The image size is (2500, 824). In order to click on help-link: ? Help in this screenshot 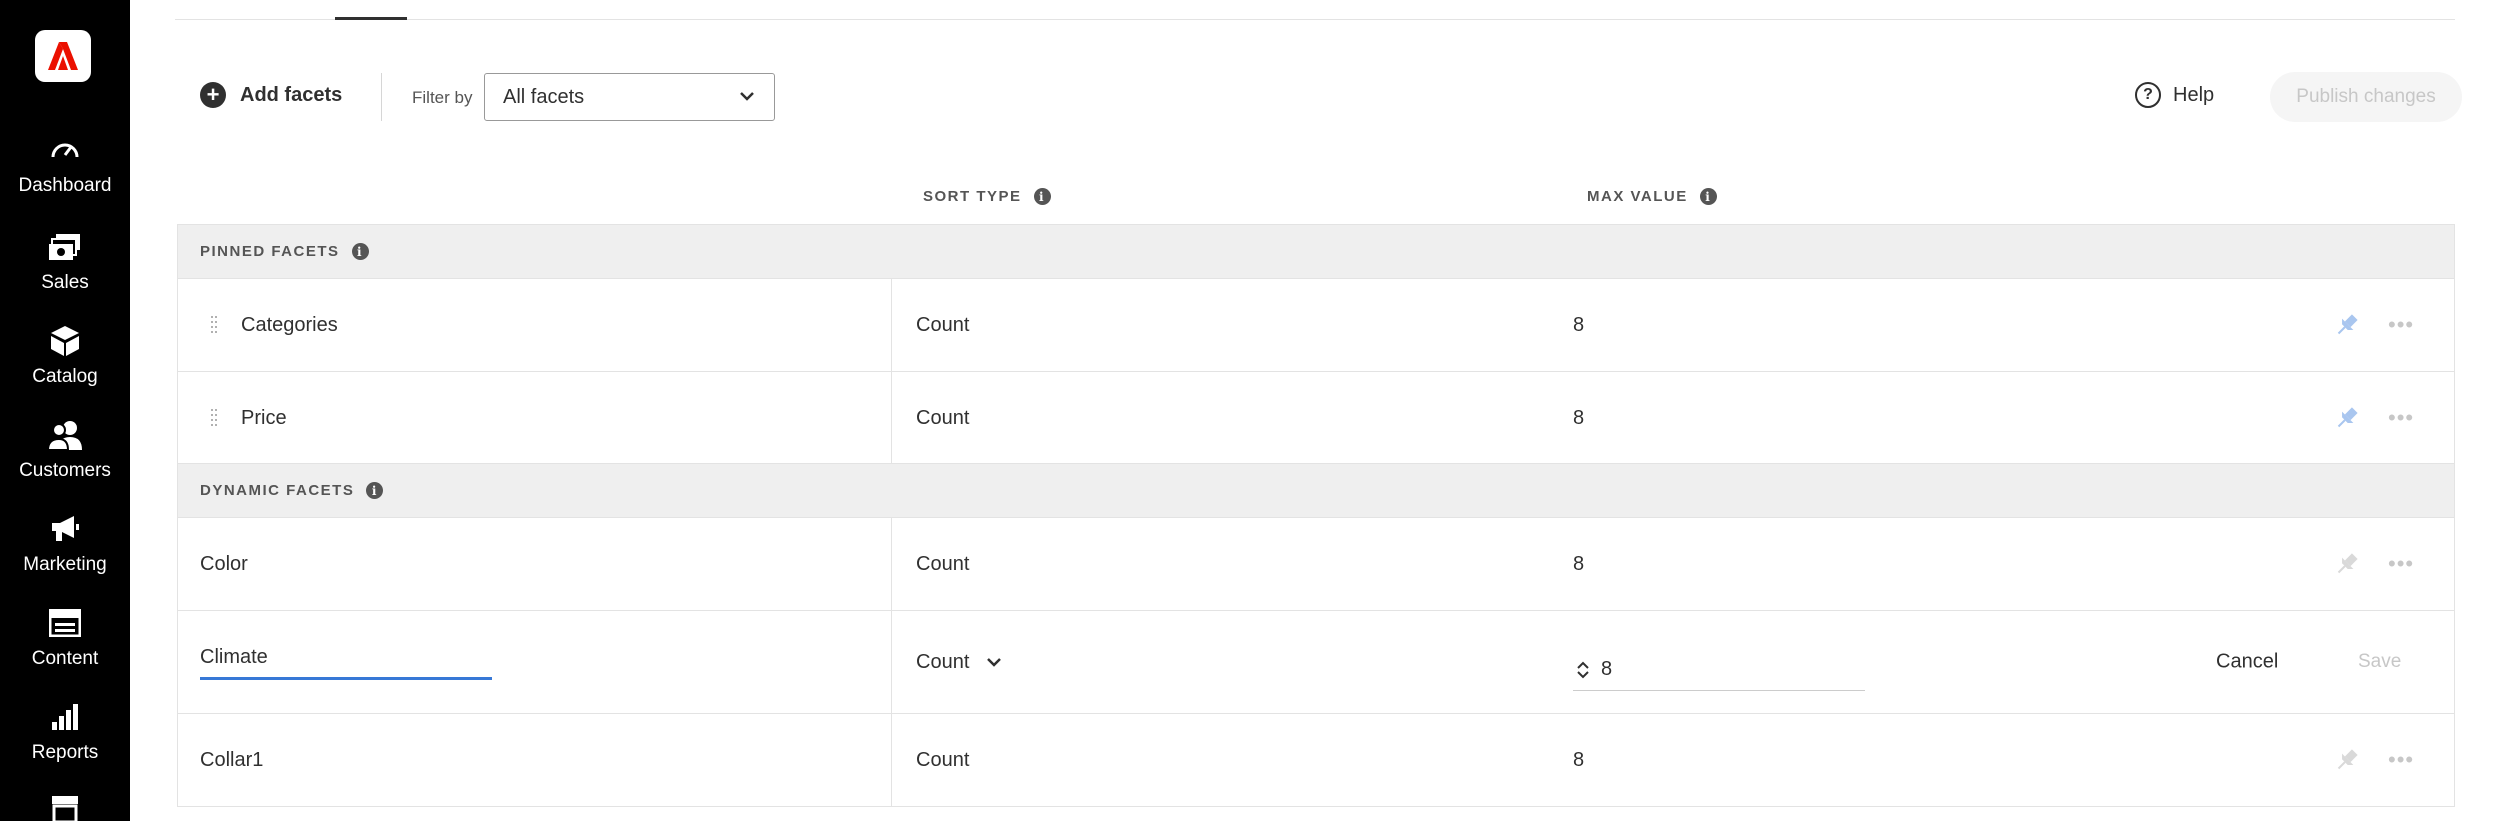, I will do `click(2174, 95)`.